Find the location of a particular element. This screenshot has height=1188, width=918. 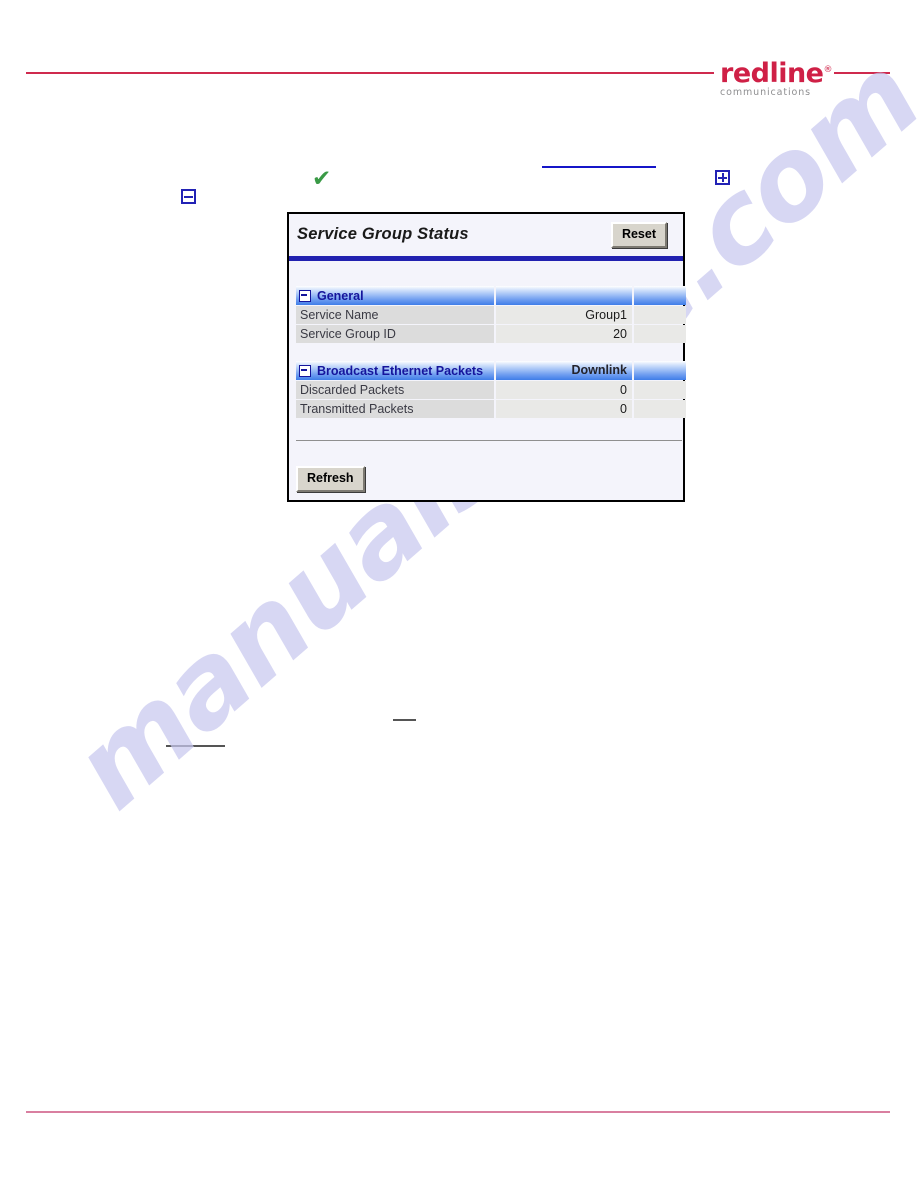

table-row: Discarded Packets 0 is located at coordinates (493, 390).